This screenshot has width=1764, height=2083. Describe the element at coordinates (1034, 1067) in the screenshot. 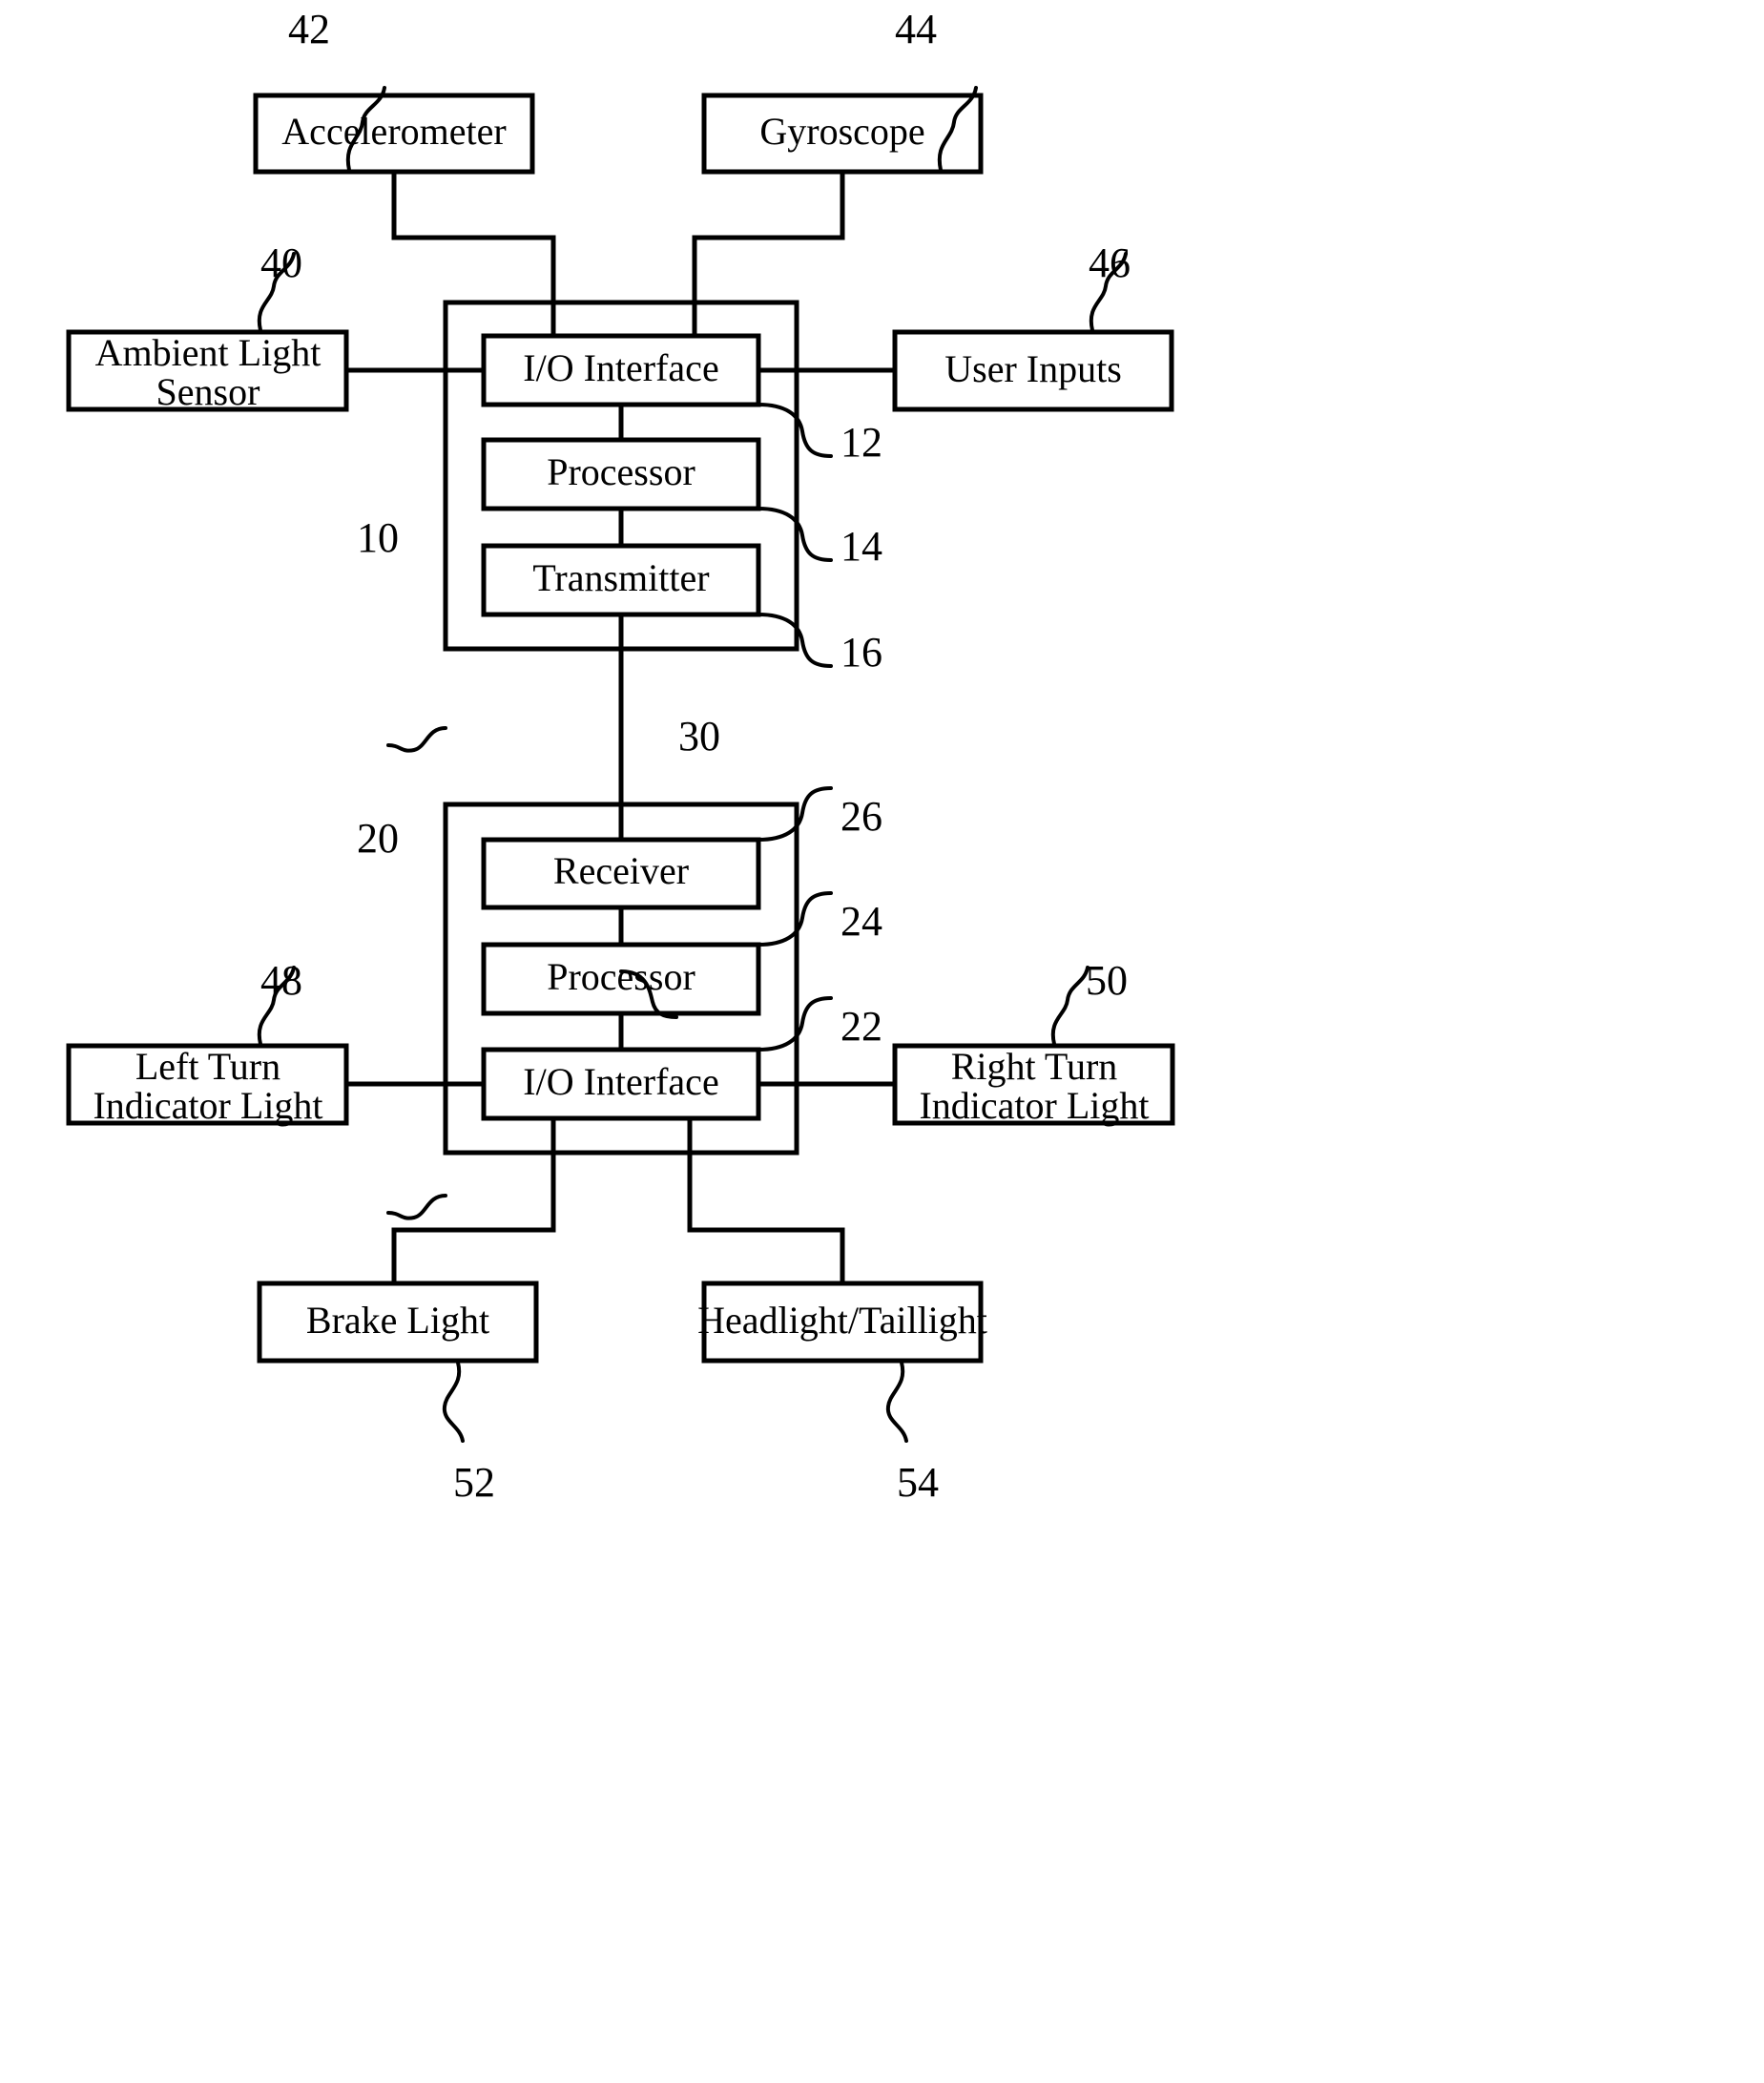

I see `right-turn-label-line1: Right Turn` at that location.